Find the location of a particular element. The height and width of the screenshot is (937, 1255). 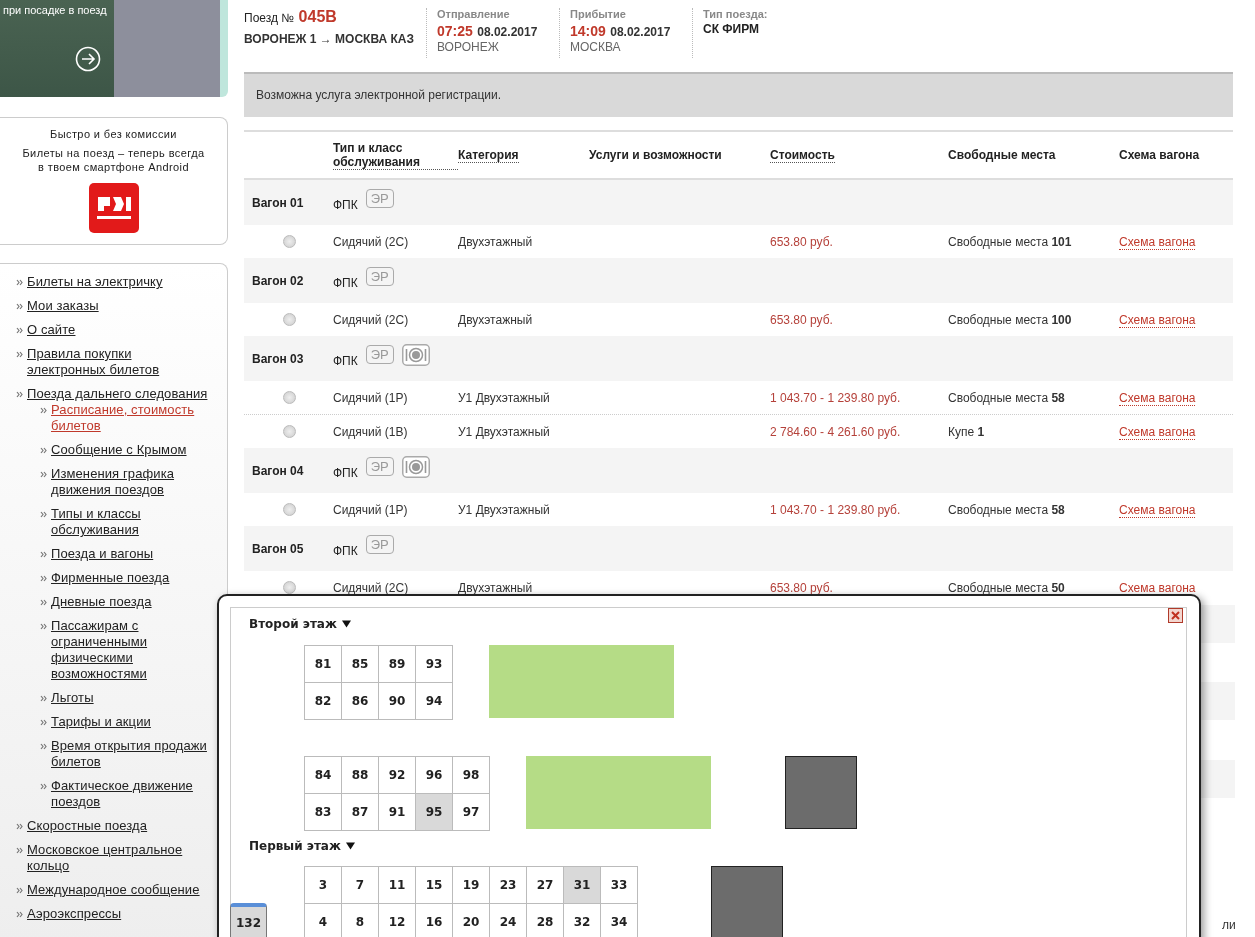

seat: 23 is located at coordinates (508, 885).